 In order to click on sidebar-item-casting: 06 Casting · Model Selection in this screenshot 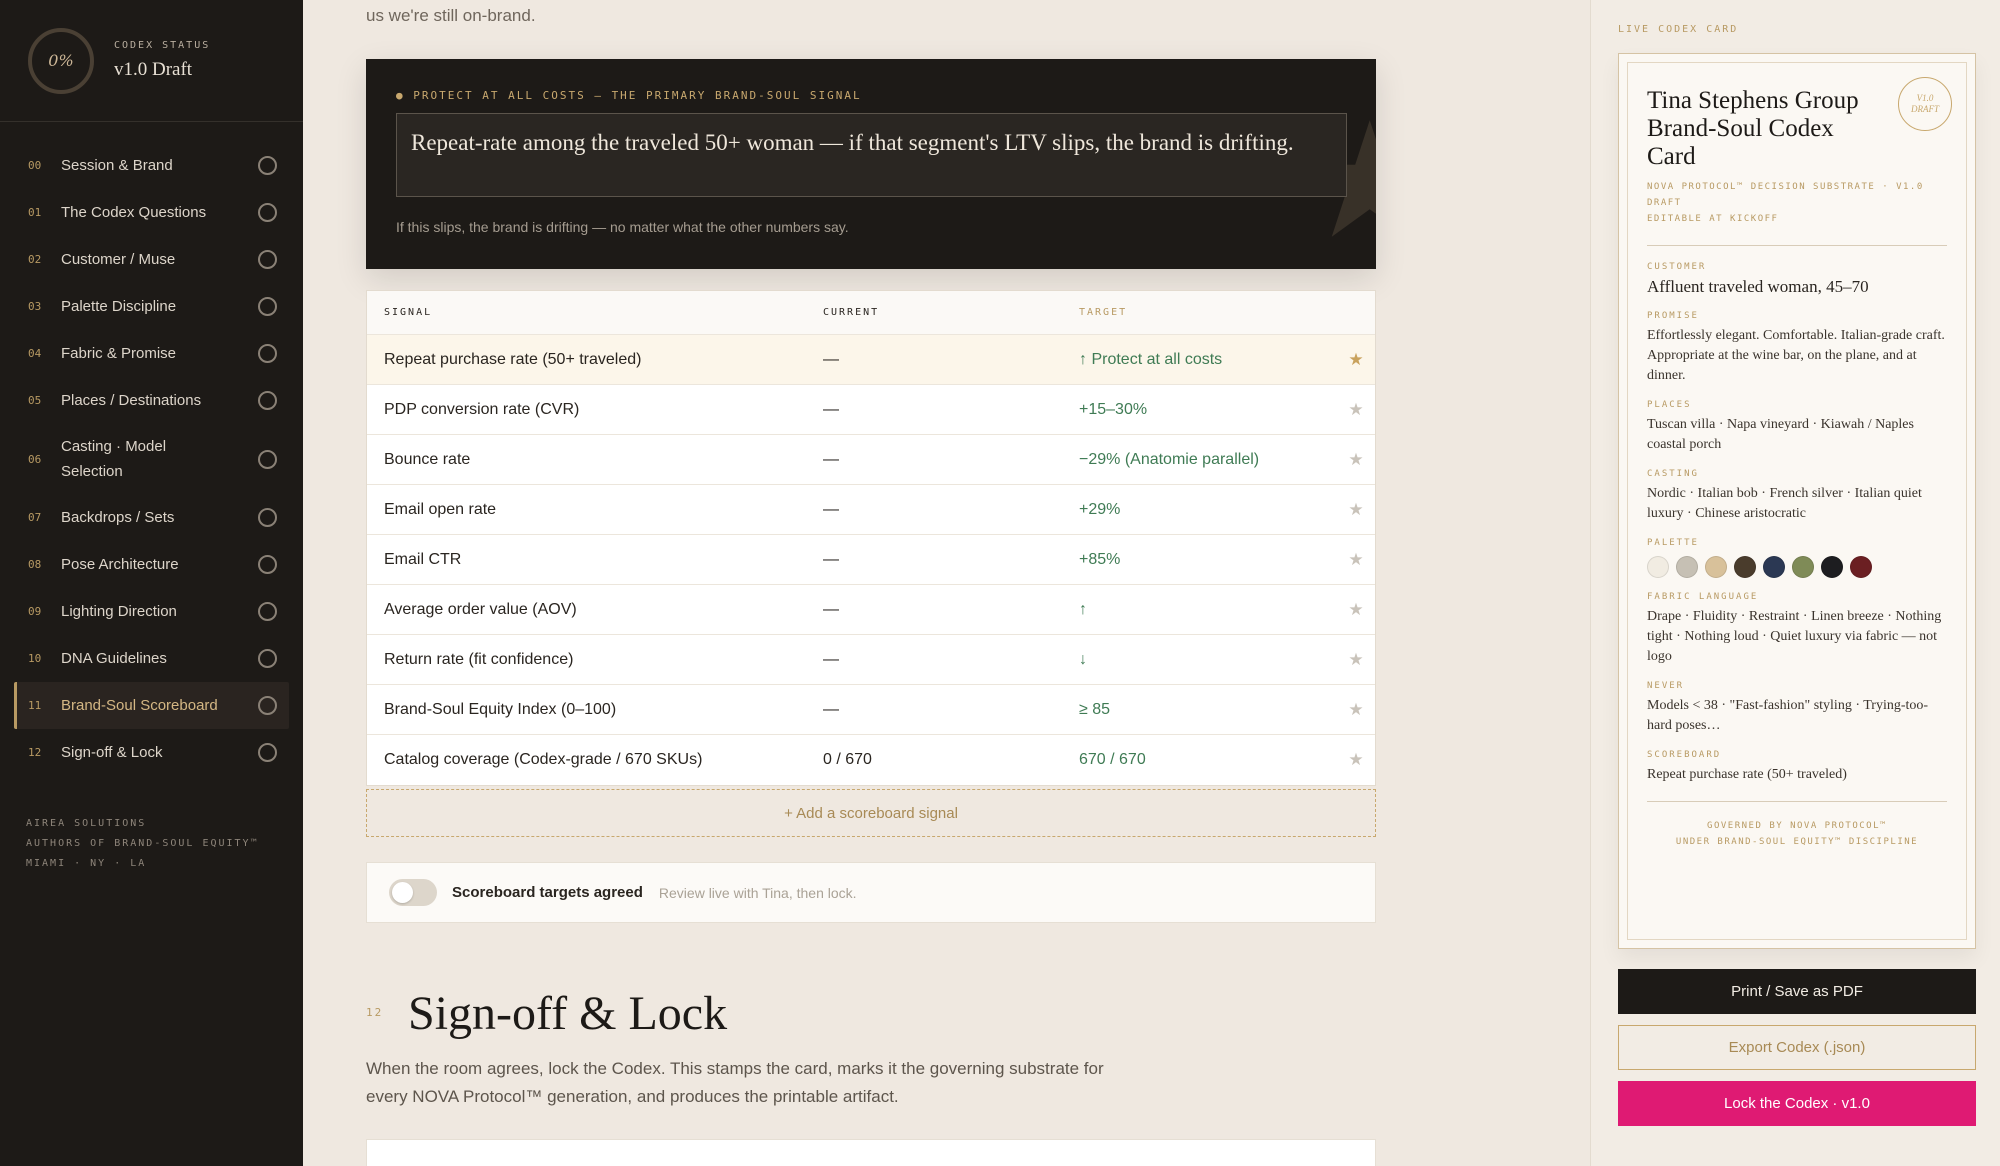, I will do `click(151, 459)`.